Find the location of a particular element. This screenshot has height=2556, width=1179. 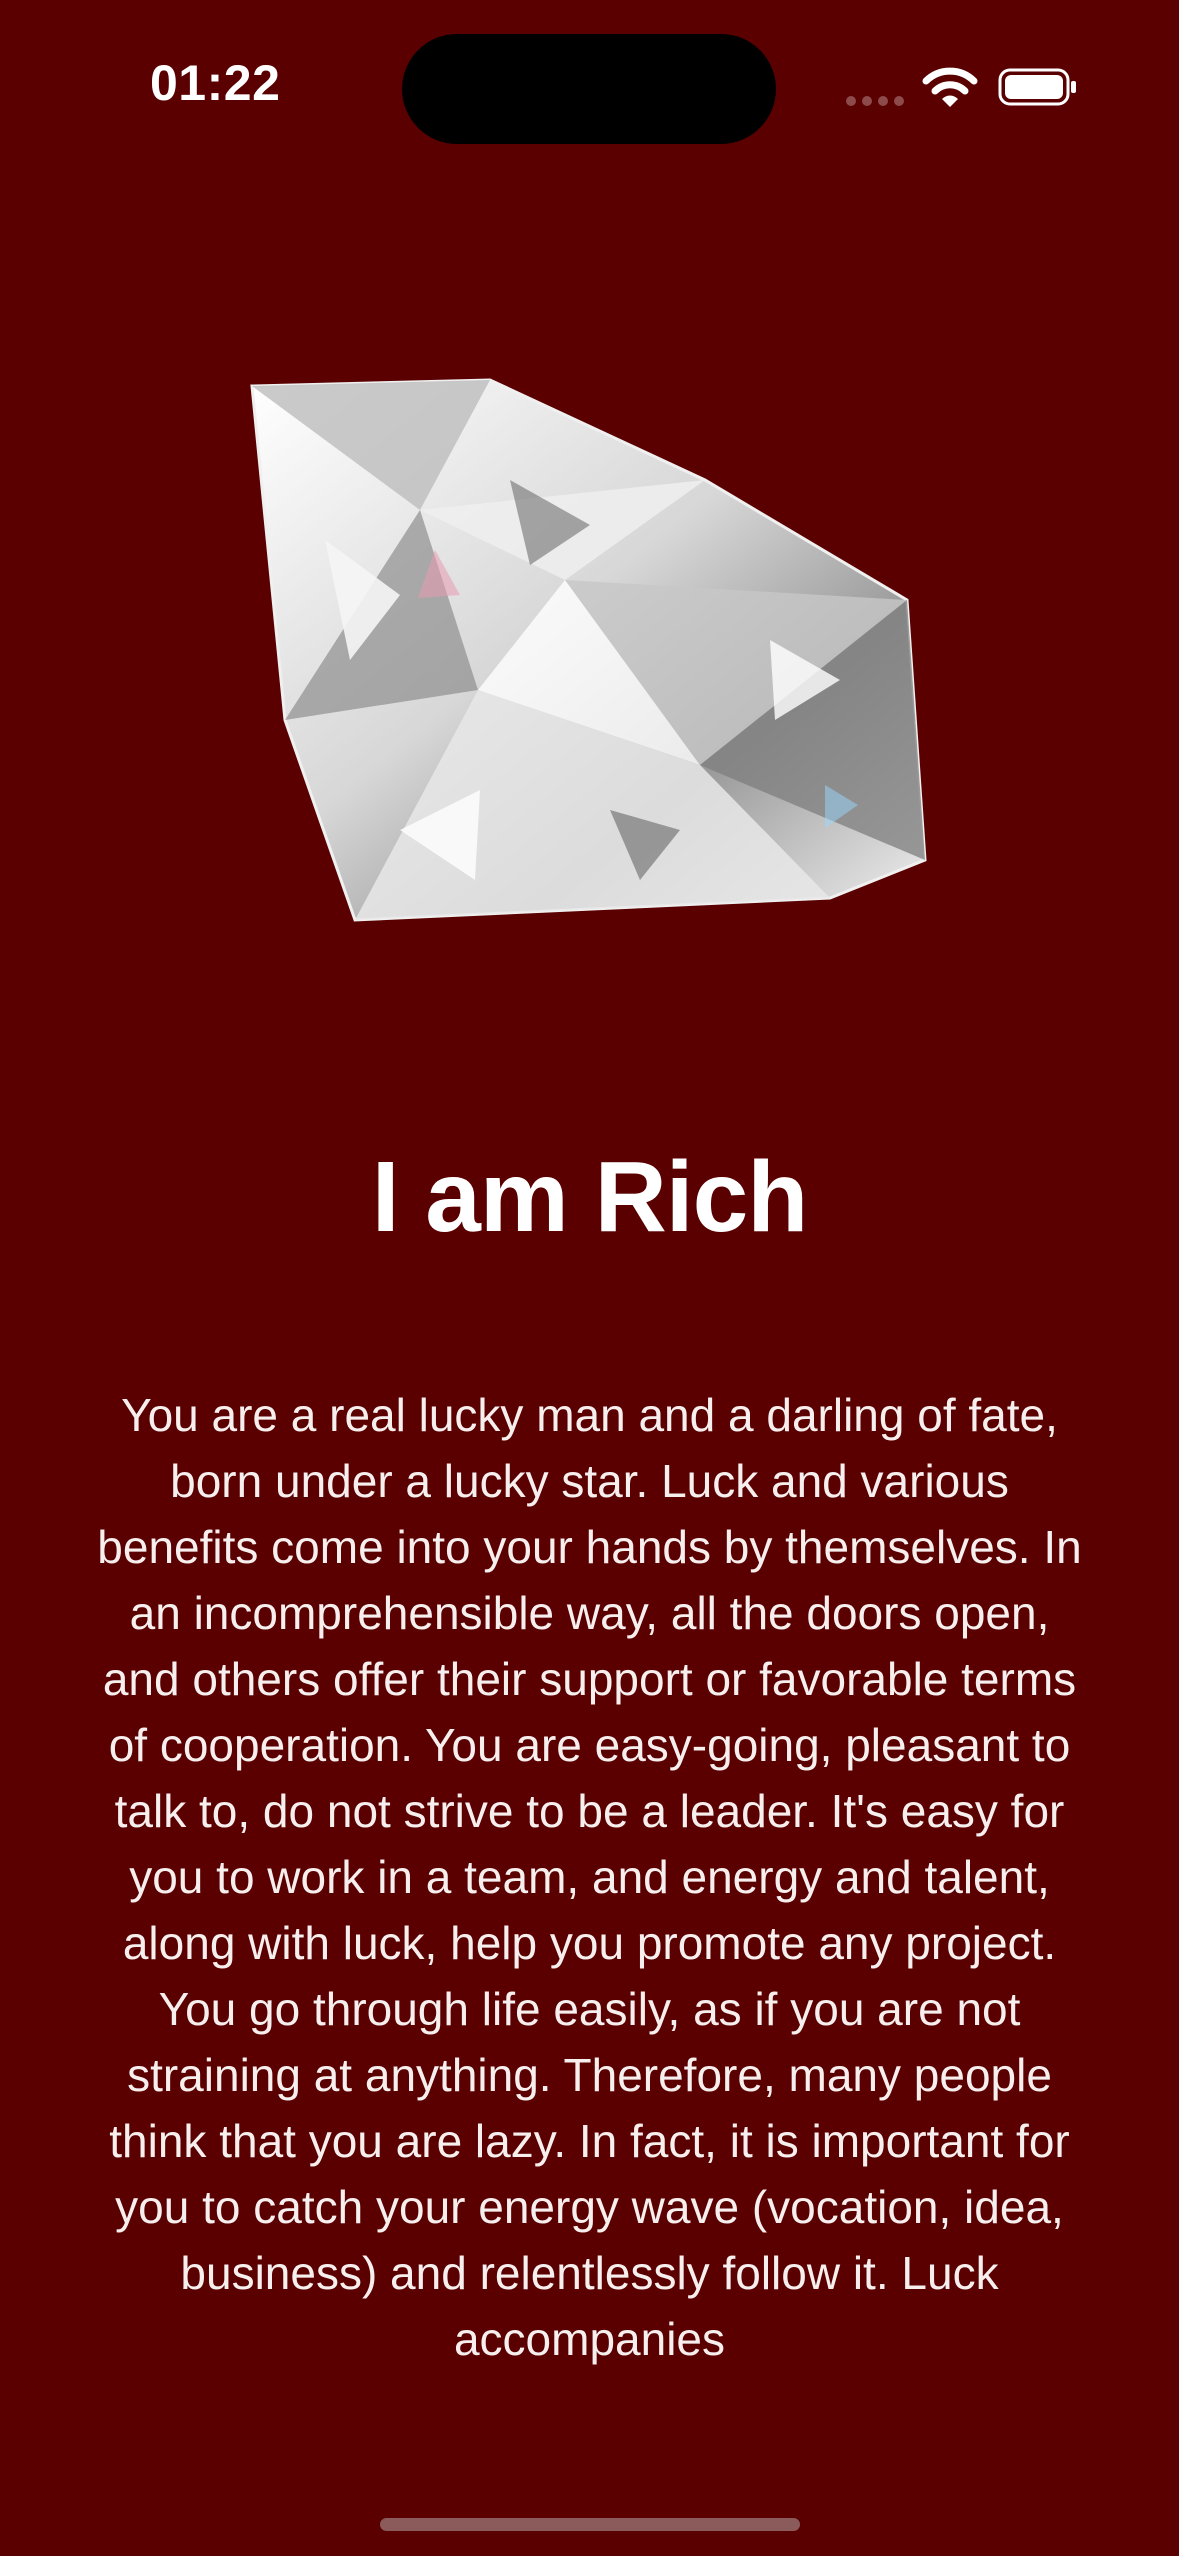

page-title: I am Rich is located at coordinates (590, 1197).